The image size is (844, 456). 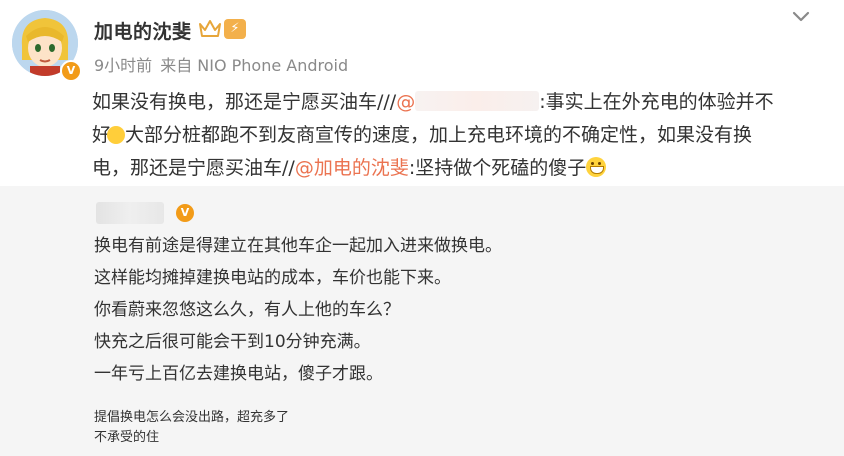 What do you see at coordinates (247, 310) in the screenshot?
I see `repost-line: 你看蔚来忽悠这么久，有人上他的车么？` at bounding box center [247, 310].